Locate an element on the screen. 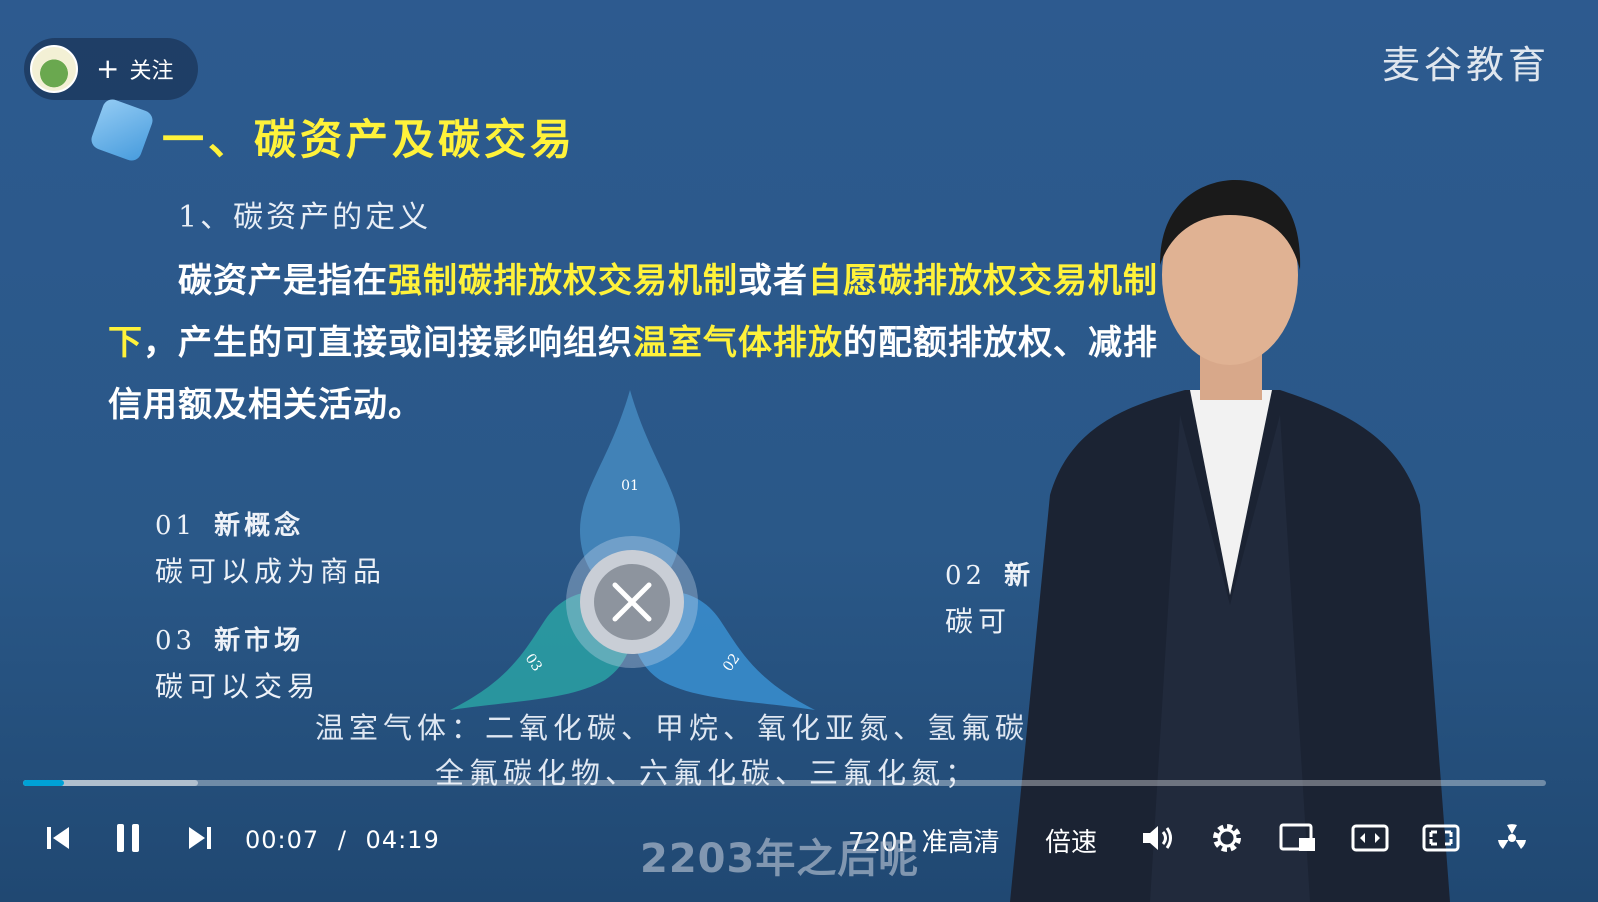  skip-back-icon is located at coordinates (58, 838).